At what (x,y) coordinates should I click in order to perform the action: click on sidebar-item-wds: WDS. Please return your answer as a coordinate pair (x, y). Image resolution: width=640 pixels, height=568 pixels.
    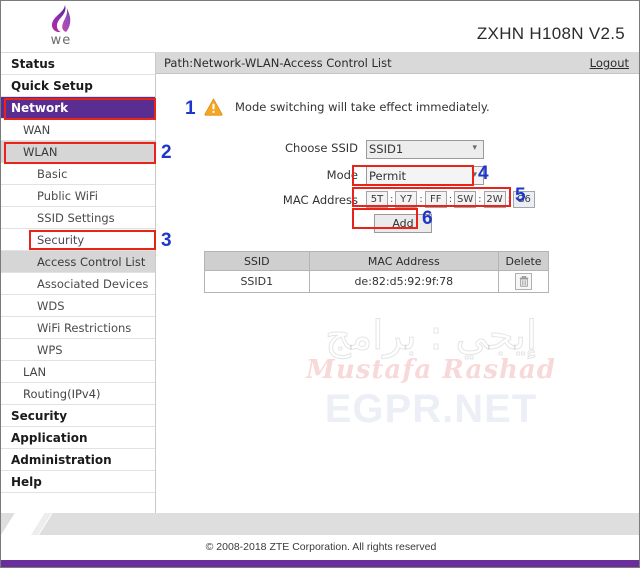
    Looking at the image, I should click on (78, 306).